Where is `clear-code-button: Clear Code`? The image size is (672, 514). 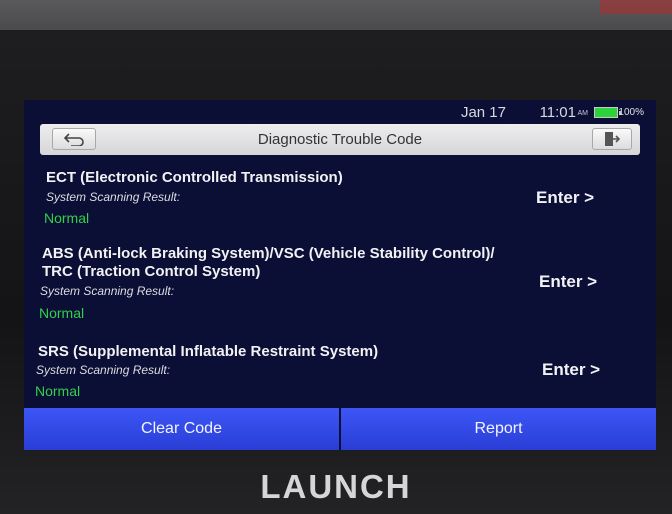
clear-code-button: Clear Code is located at coordinates (181, 429).